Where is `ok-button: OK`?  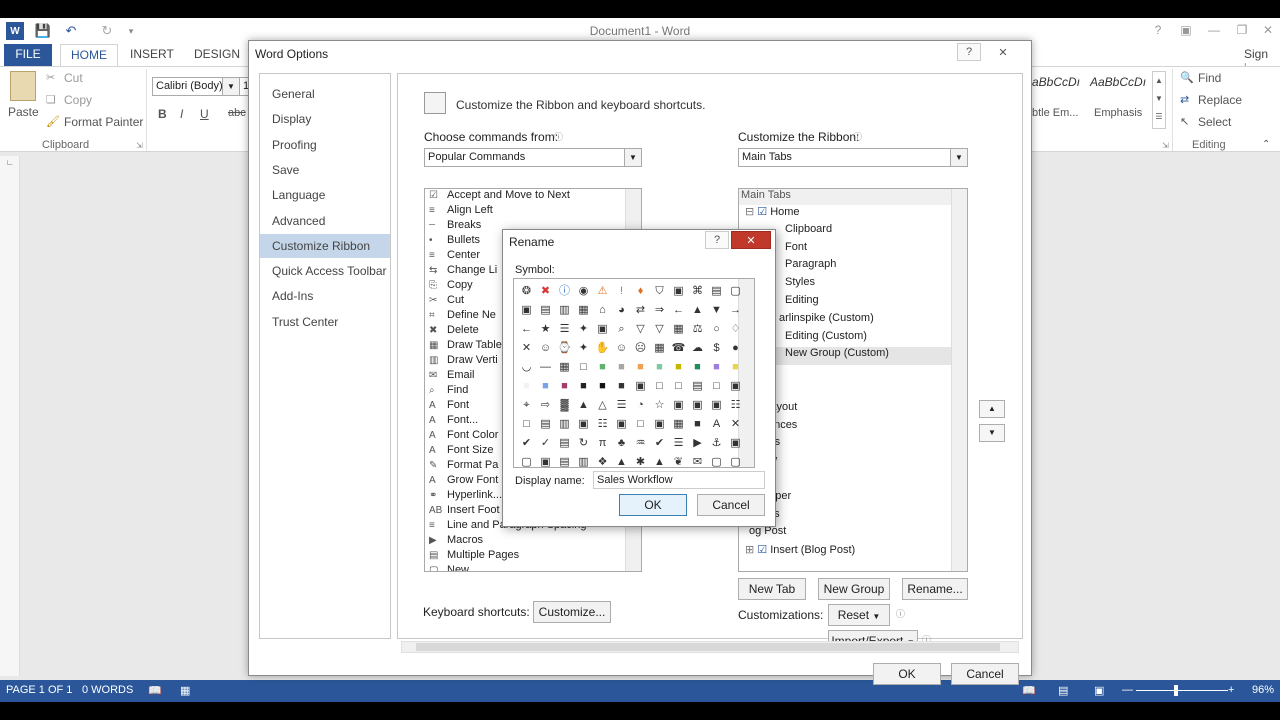
ok-button: OK is located at coordinates (907, 674).